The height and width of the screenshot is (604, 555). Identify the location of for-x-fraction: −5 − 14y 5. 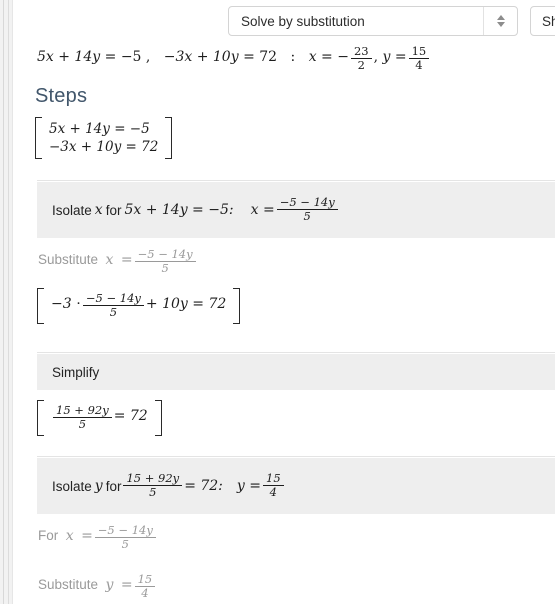
(125, 538).